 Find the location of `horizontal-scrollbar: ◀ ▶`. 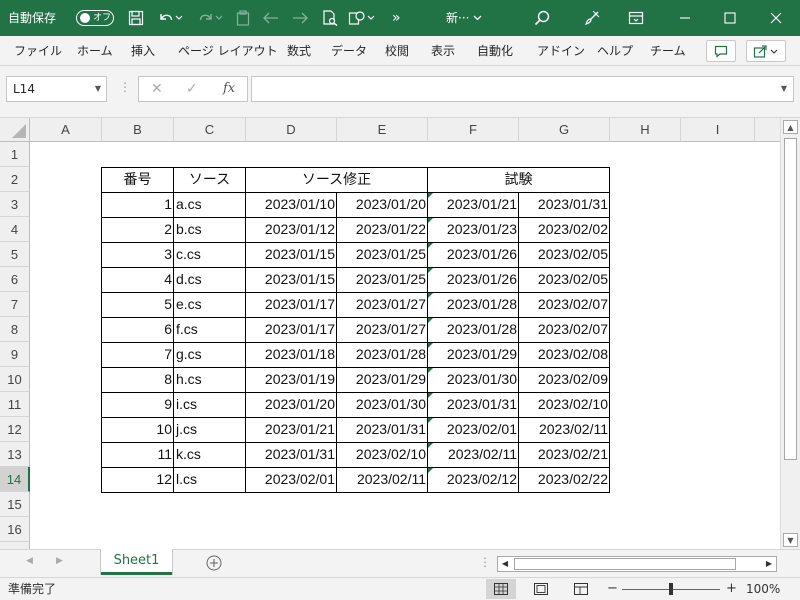

horizontal-scrollbar: ◀ ▶ is located at coordinates (637, 564).